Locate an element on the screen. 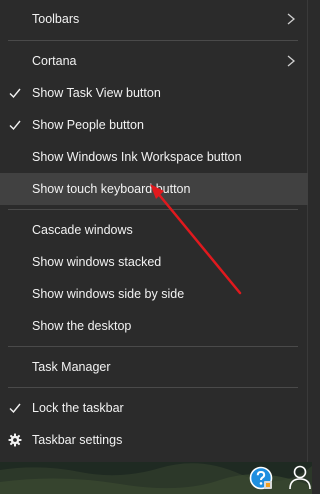 The image size is (320, 494). menu-item-show-windows-stacked: Show windows stacked is located at coordinates (154, 262).